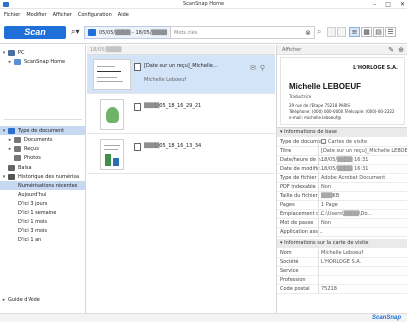  I want to click on sidebar-item-label: Photos, so click(32, 157).